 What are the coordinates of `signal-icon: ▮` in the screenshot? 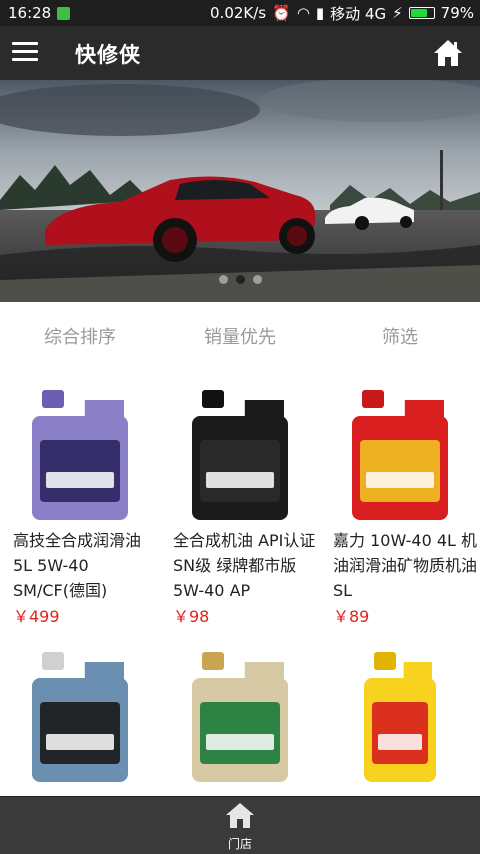 It's located at (320, 13).